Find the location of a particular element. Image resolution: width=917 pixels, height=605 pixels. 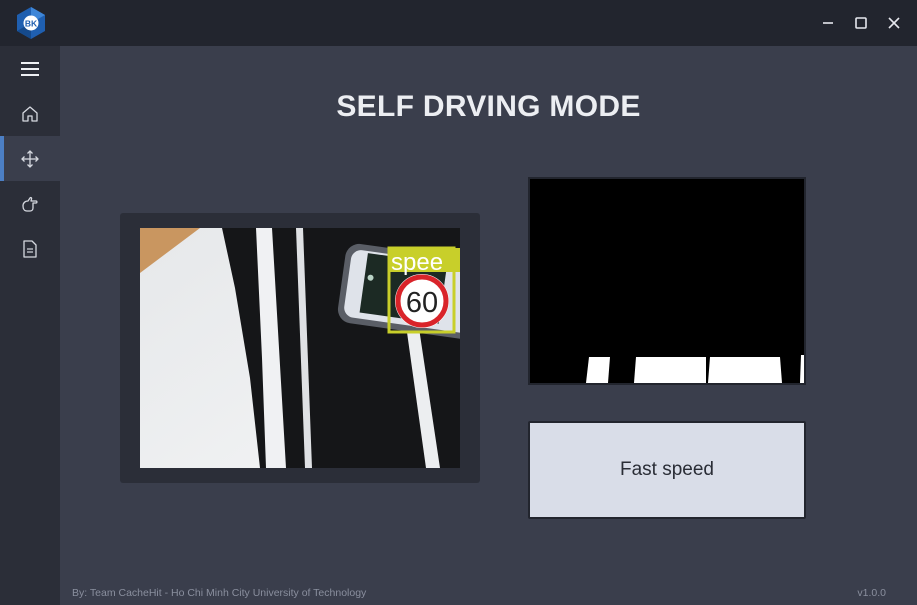

minimize-button is located at coordinates (828, 23).